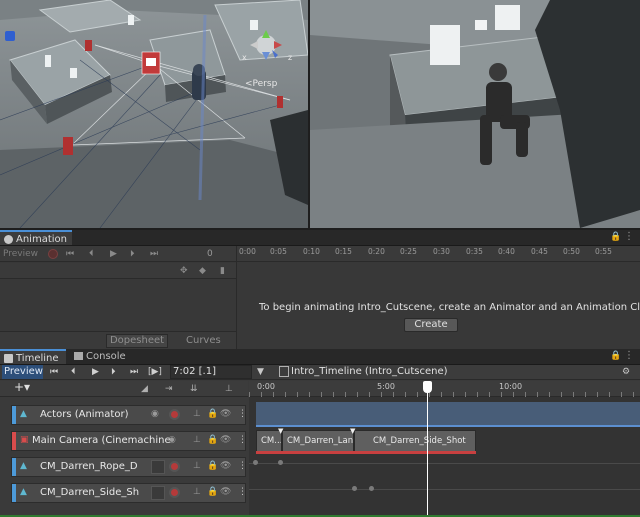  What do you see at coordinates (144, 389) in the screenshot?
I see `clip-edit-mode-icon: ◢` at bounding box center [144, 389].